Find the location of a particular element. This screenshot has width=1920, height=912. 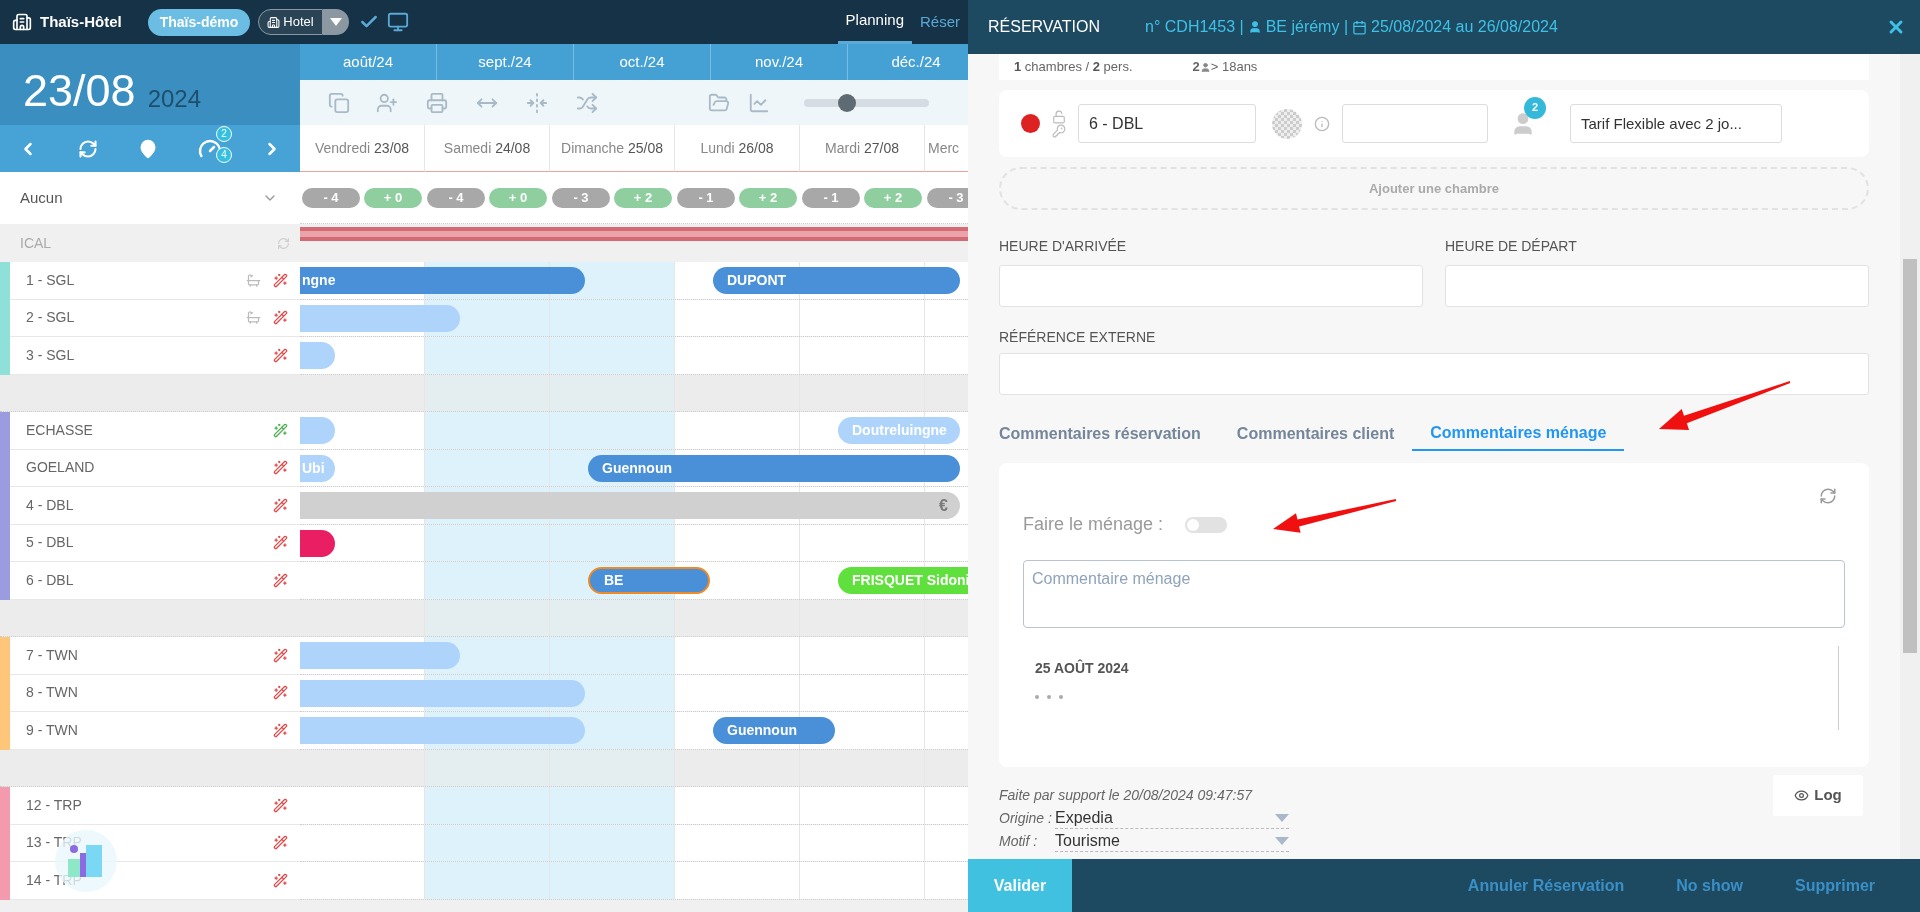

text-field is located at coordinates (1415, 123).